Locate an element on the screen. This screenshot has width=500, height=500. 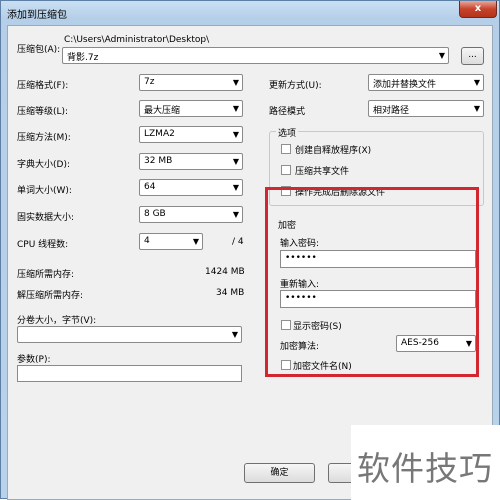
archive-label: 压缩包(A): is located at coordinates (39, 50).